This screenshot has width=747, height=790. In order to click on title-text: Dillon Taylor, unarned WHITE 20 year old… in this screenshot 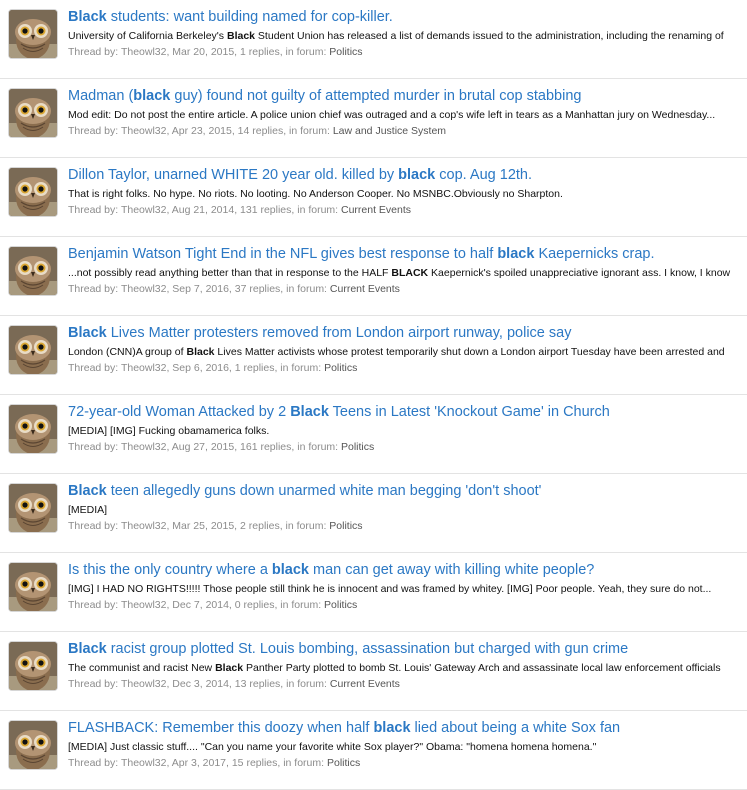, I will do `click(233, 175)`.